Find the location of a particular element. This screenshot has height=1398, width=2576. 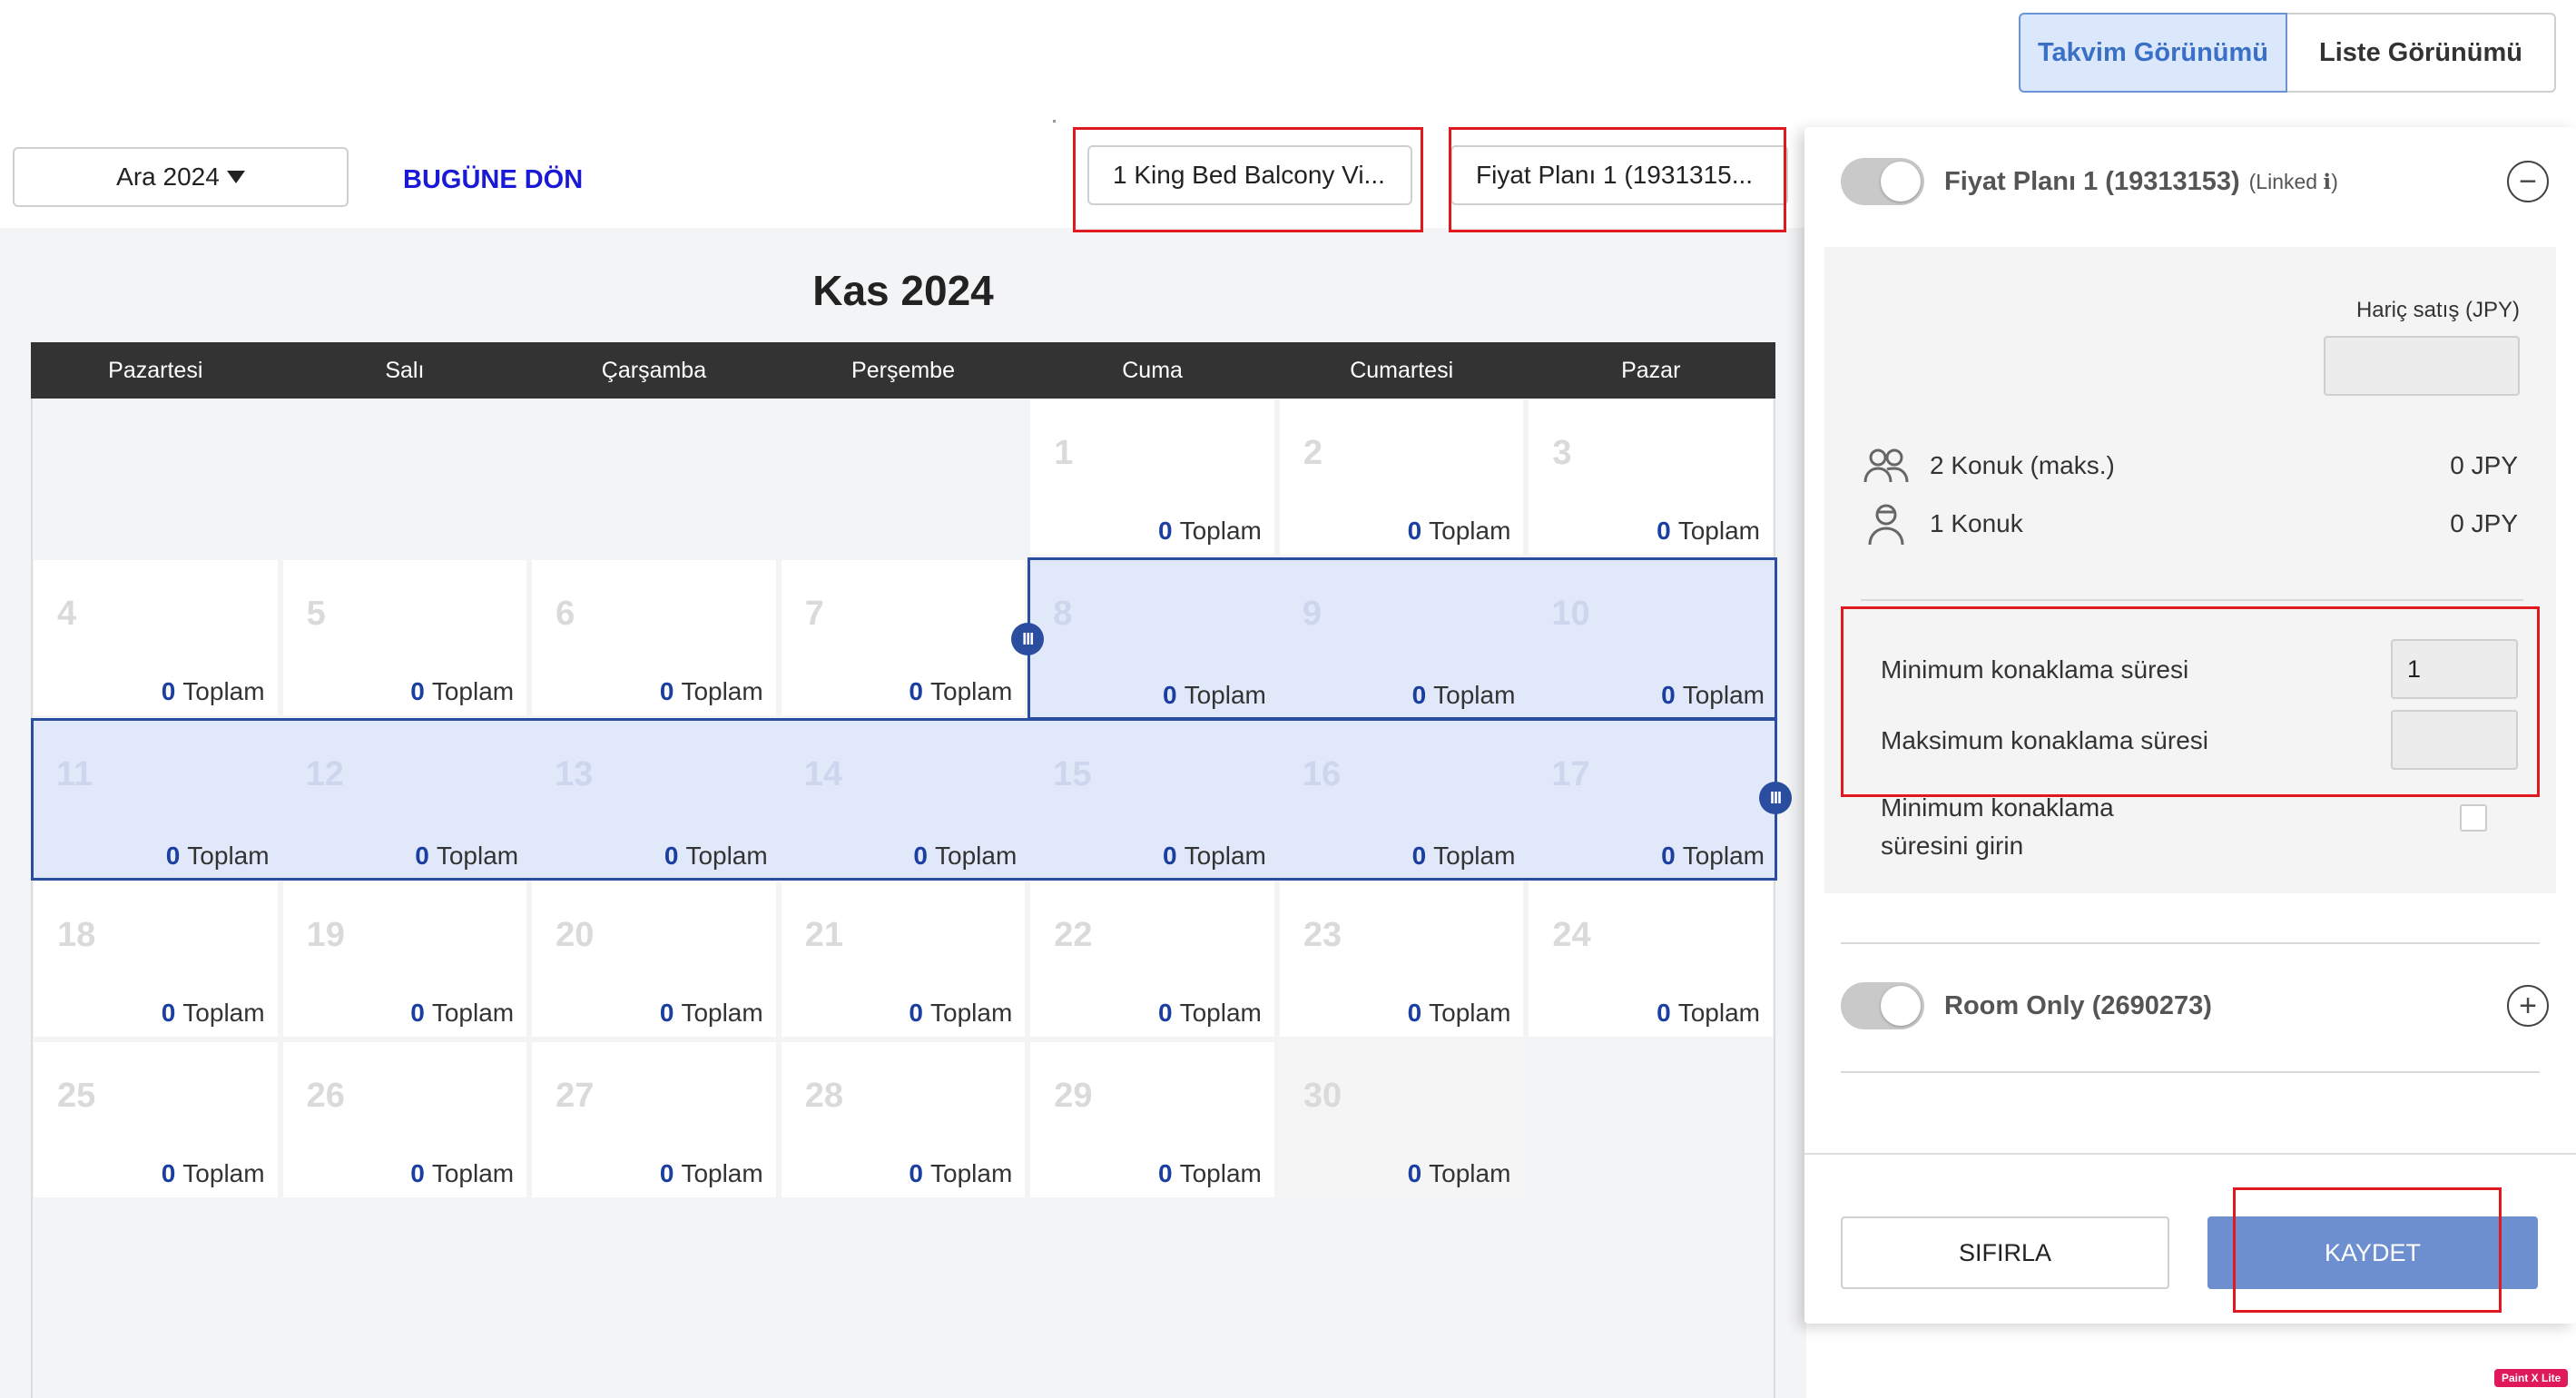

day-number: 18 is located at coordinates (76, 935).